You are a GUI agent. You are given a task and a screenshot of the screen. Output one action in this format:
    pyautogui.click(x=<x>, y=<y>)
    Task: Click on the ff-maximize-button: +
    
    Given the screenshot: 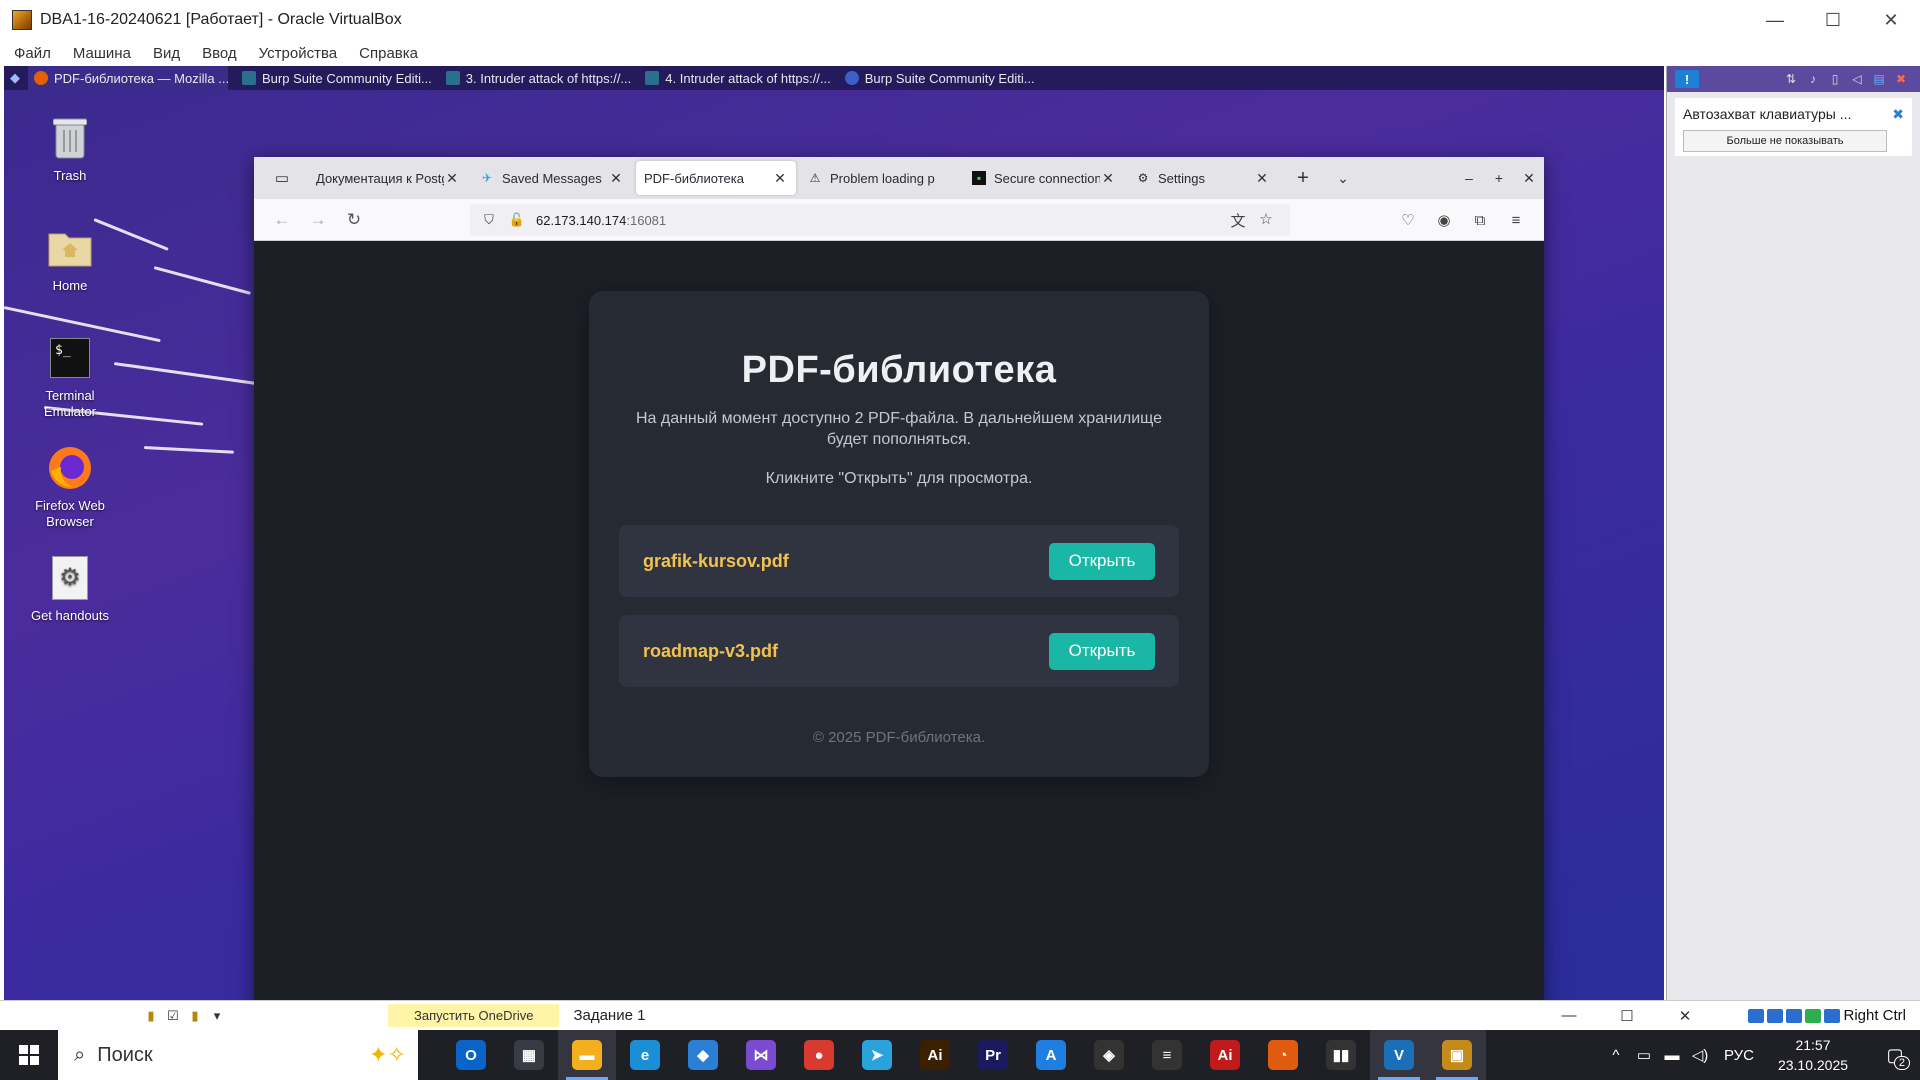 What is the action you would take?
    pyautogui.click(x=1499, y=178)
    